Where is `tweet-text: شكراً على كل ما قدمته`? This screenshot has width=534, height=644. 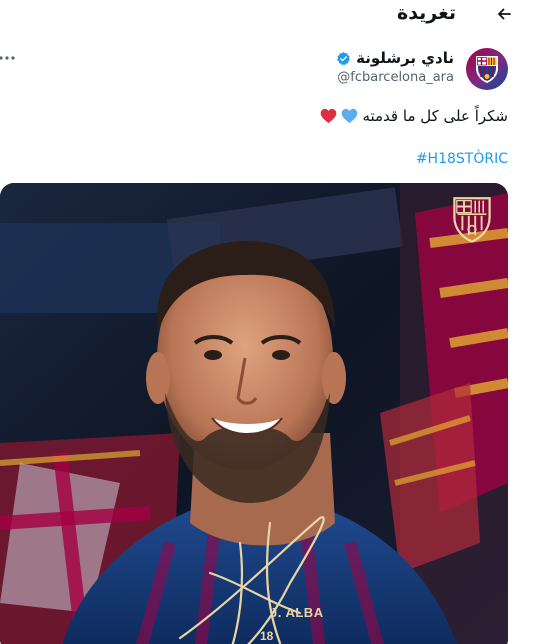
tweet-text: شكراً على كل ما قدمته is located at coordinates (414, 116).